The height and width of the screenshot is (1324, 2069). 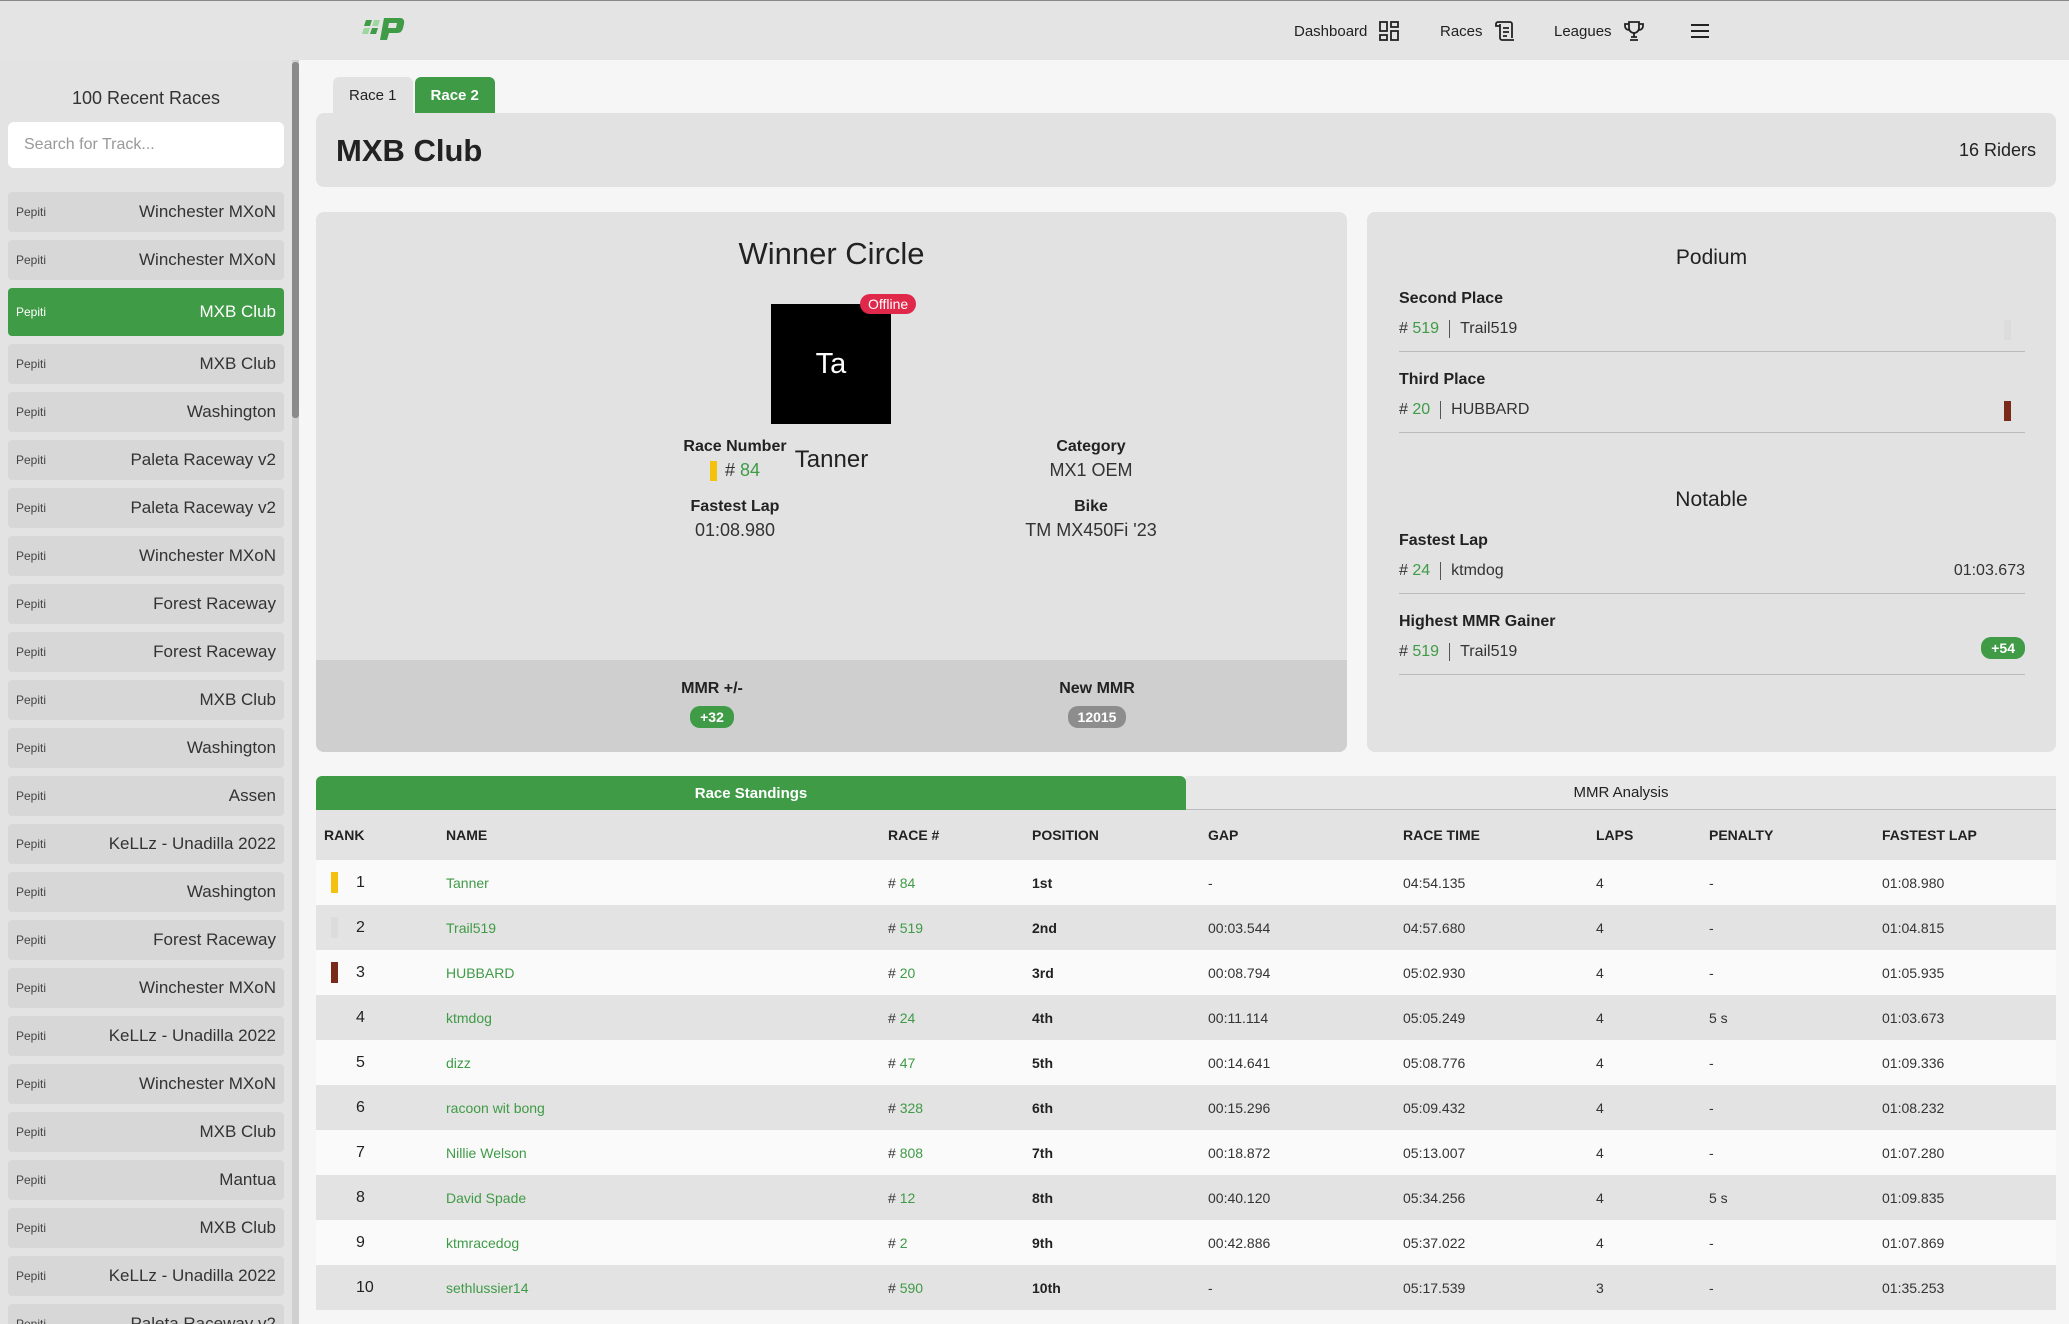 What do you see at coordinates (1913, 1017) in the screenshot?
I see `fastest-lap-cell: 01:03.673` at bounding box center [1913, 1017].